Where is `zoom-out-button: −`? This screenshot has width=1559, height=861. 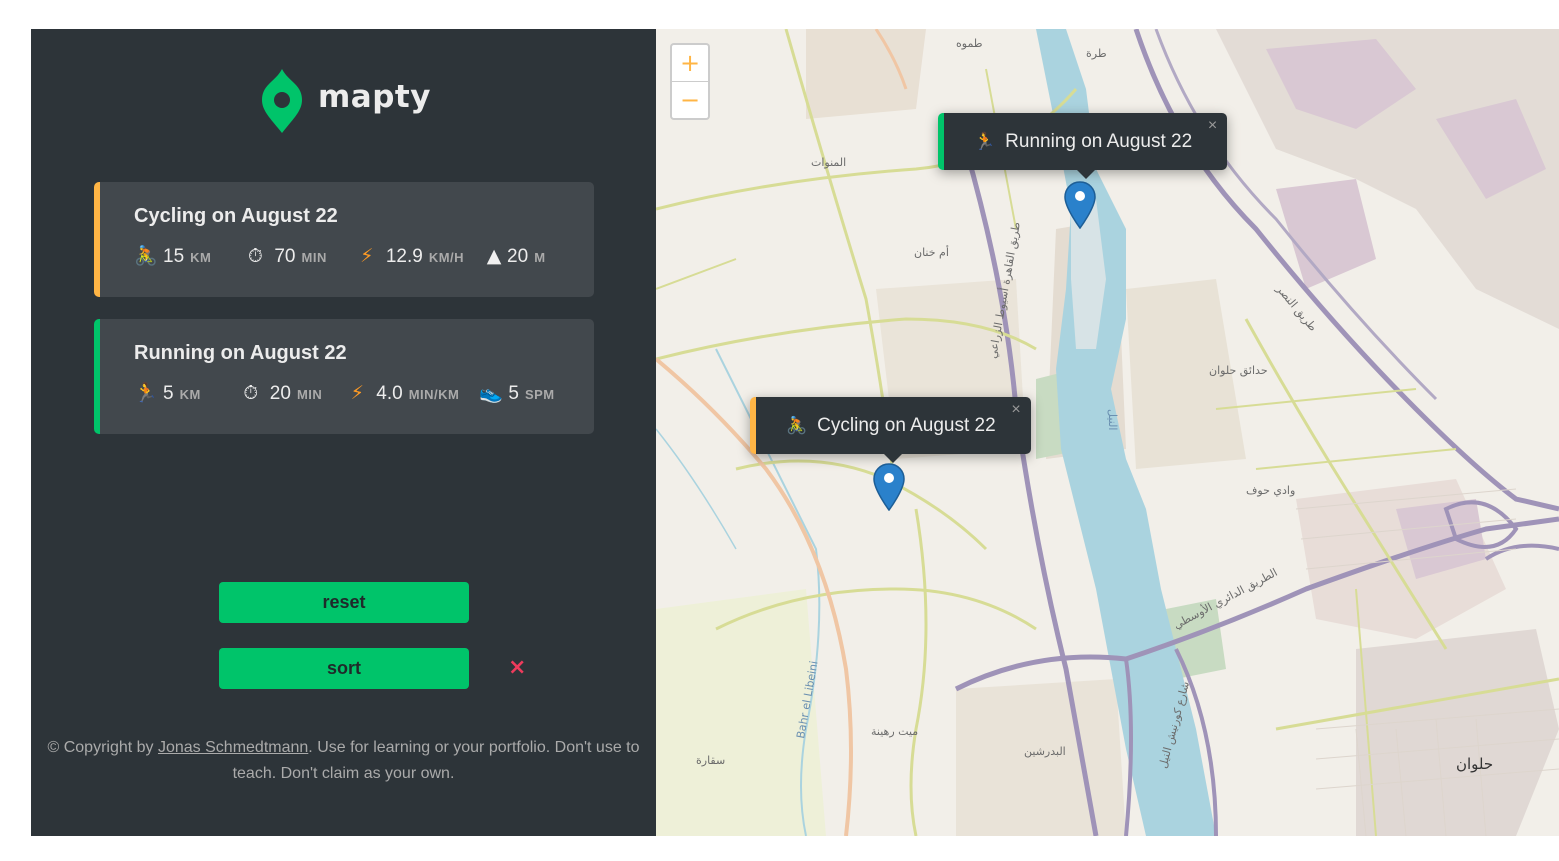 zoom-out-button: − is located at coordinates (690, 100).